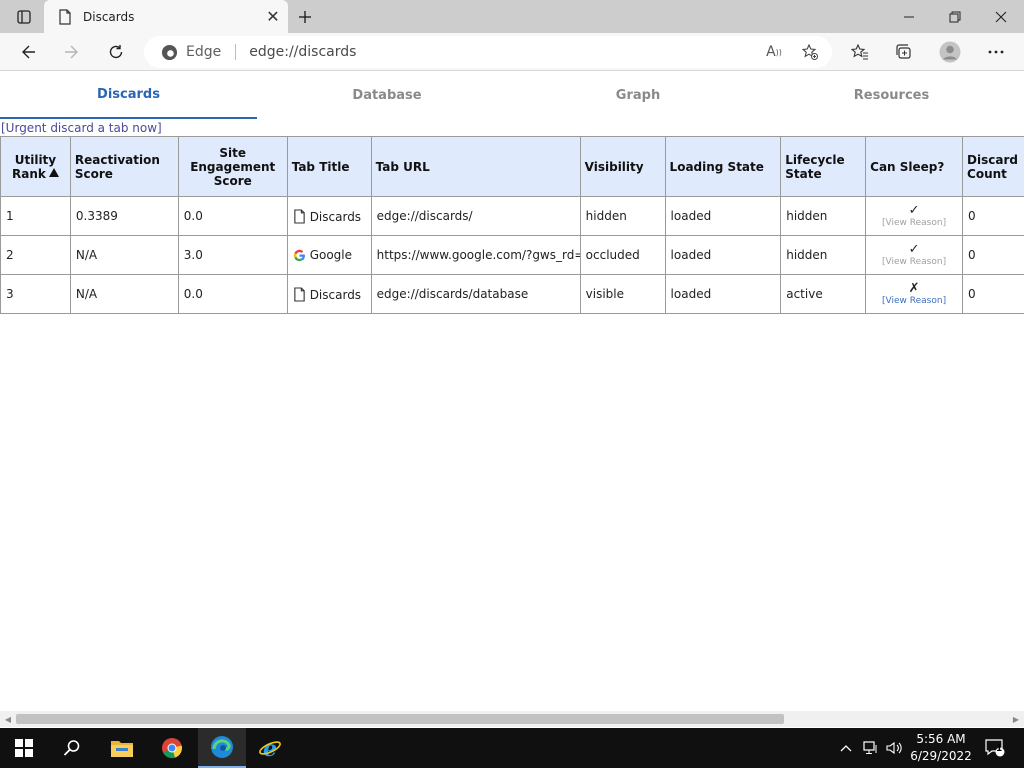 This screenshot has height=768, width=1024. What do you see at coordinates (273, 16) in the screenshot?
I see `close-tab-icon: ✕` at bounding box center [273, 16].